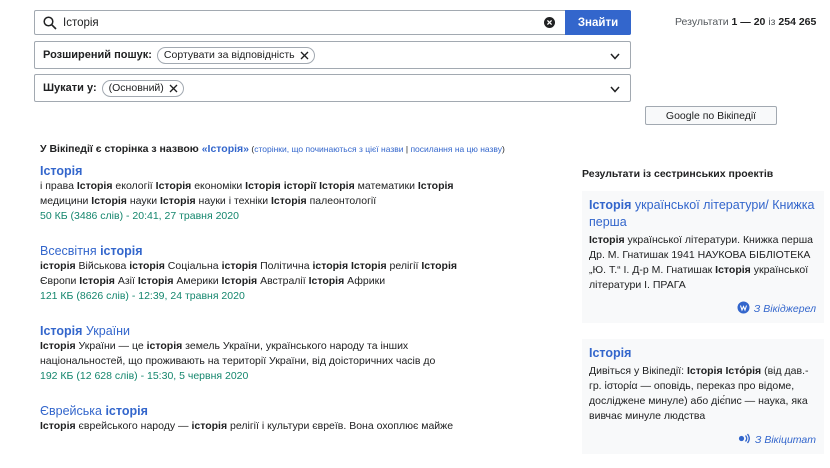 The height and width of the screenshot is (468, 830). Describe the element at coordinates (785, 440) in the screenshot. I see `sister-project-label: З Вікіцитат` at that location.